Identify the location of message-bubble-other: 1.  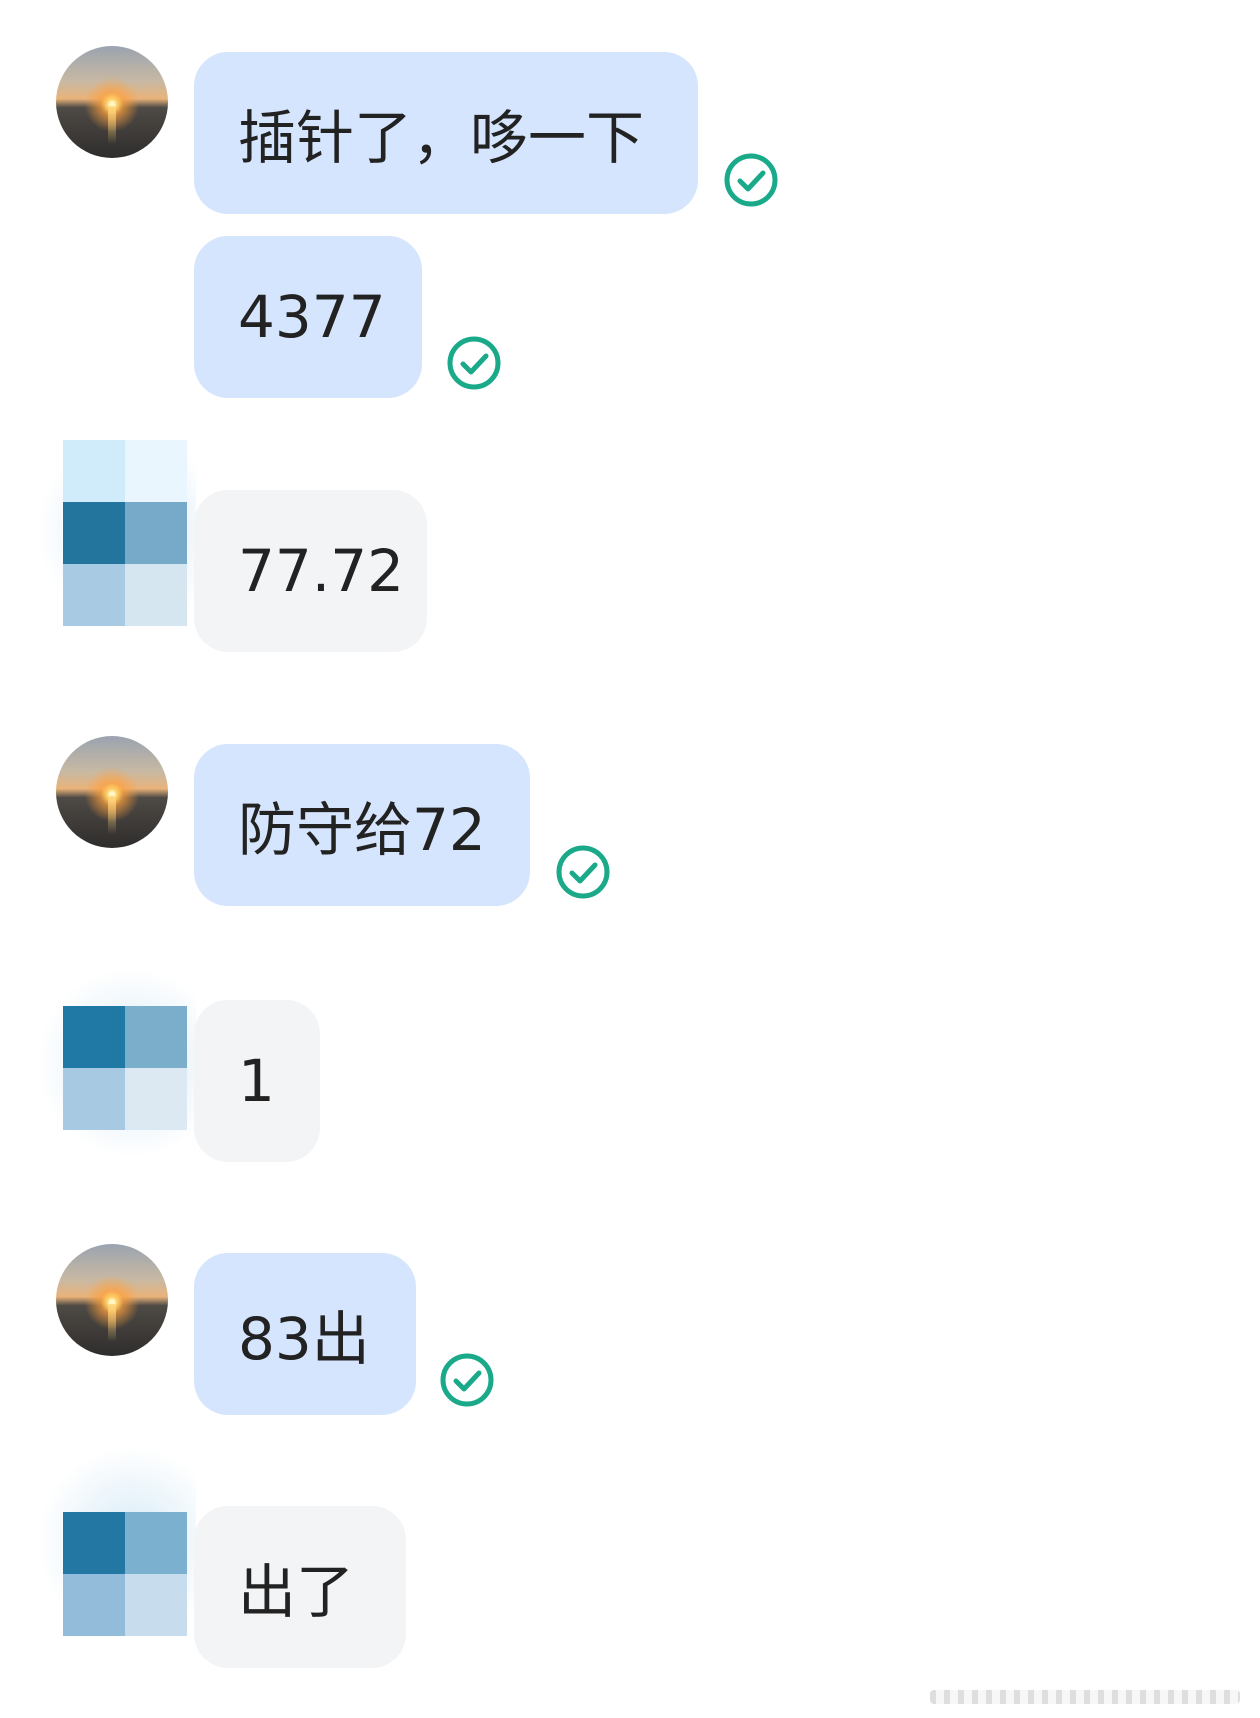
(257, 1081).